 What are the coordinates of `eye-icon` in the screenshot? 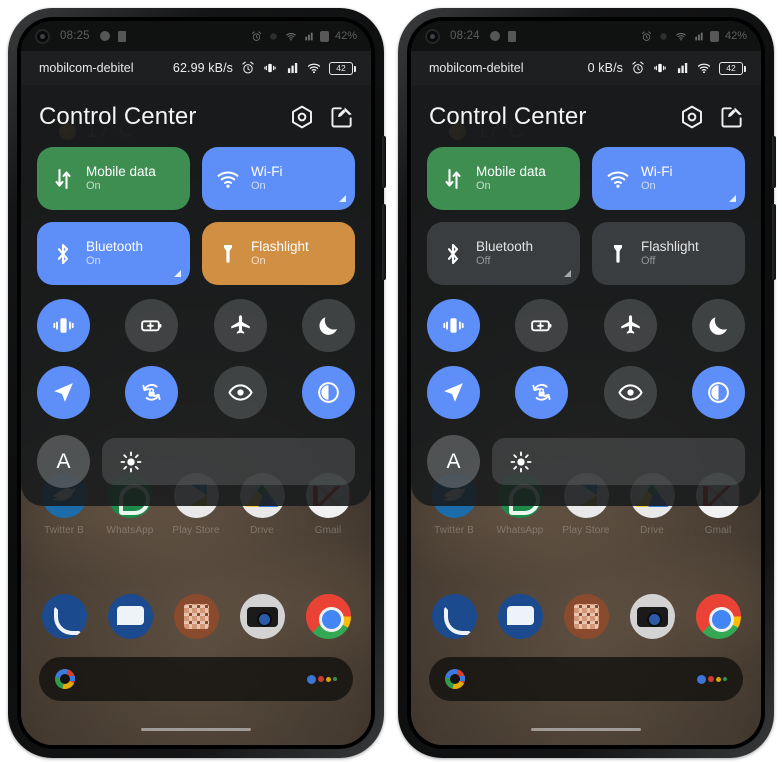 It's located at (240, 392).